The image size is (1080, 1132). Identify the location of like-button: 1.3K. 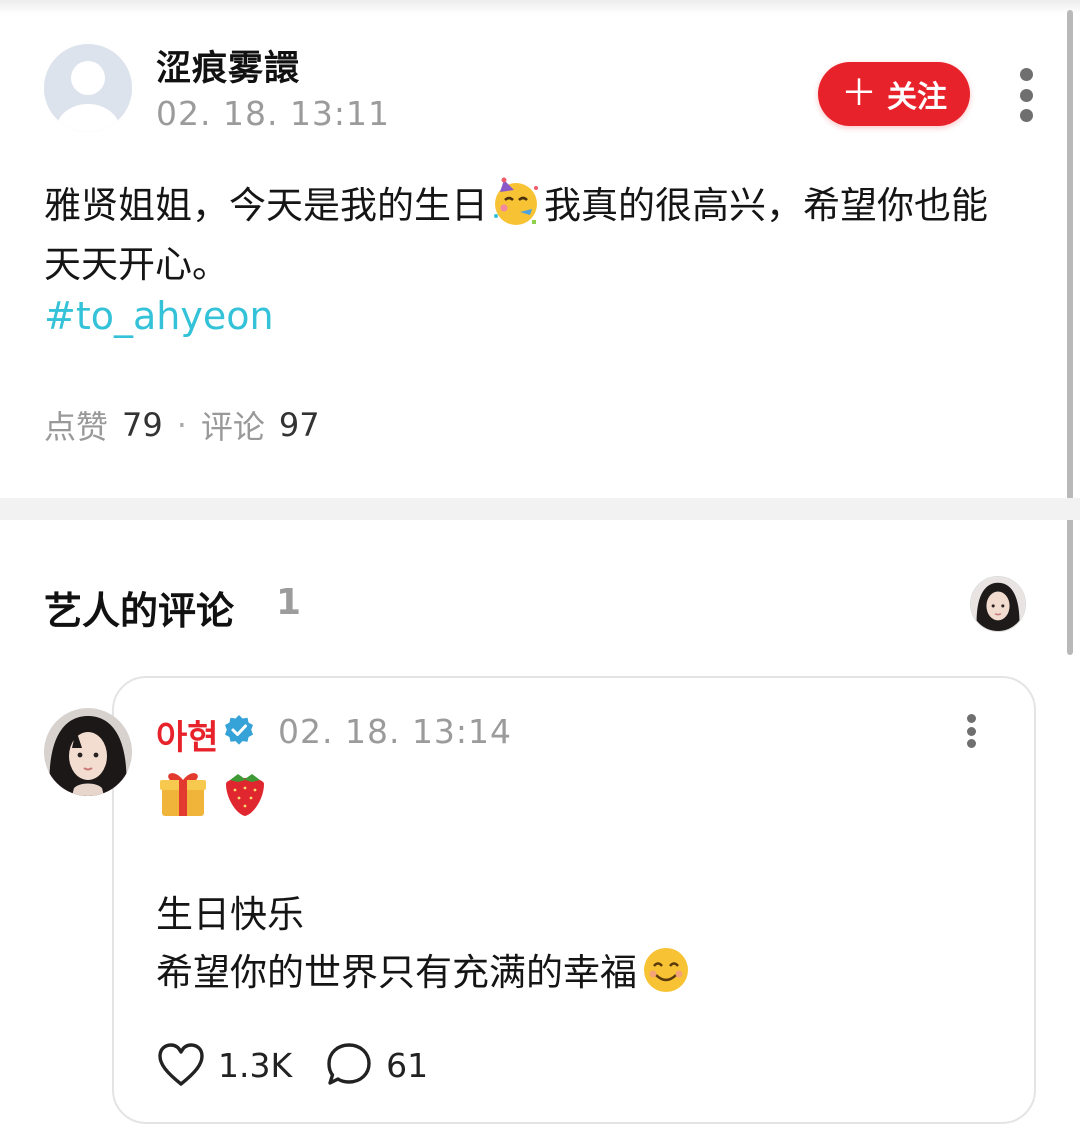
(224, 1065).